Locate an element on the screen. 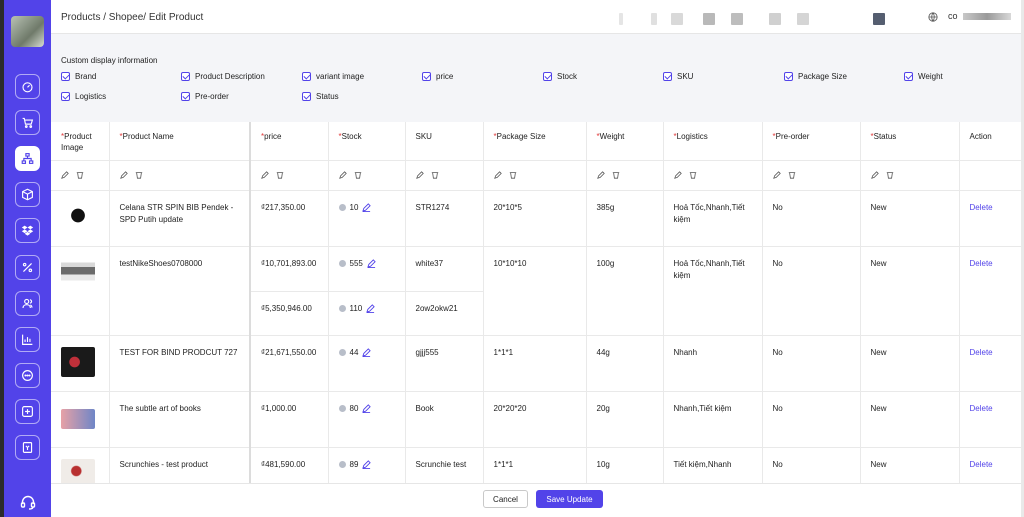 This screenshot has height=517, width=1024. dashboard-icon is located at coordinates (27, 86).